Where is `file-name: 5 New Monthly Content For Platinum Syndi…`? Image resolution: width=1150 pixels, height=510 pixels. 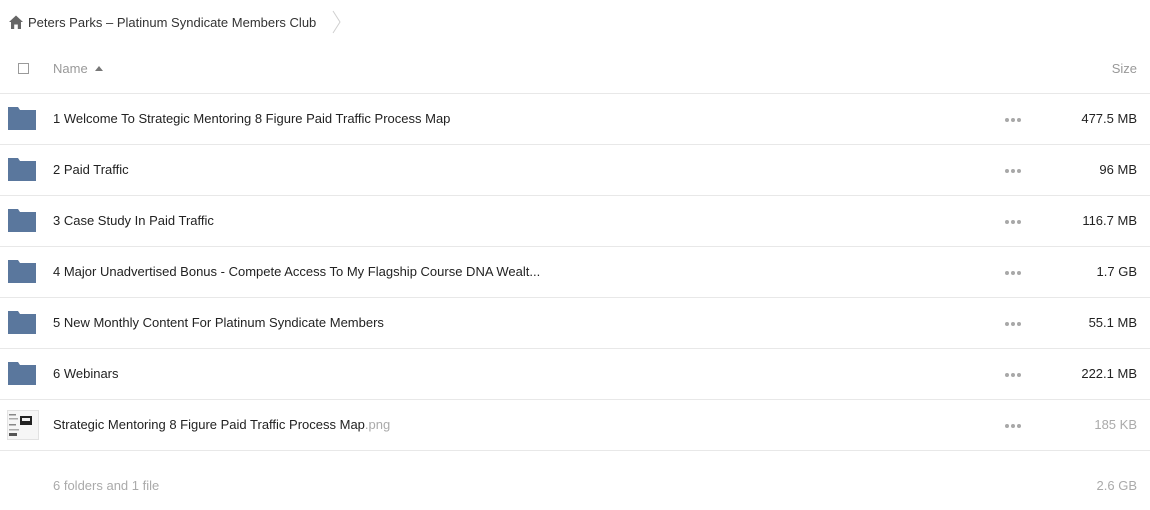
file-name: 5 New Monthly Content For Platinum Syndi… is located at coordinates (218, 322).